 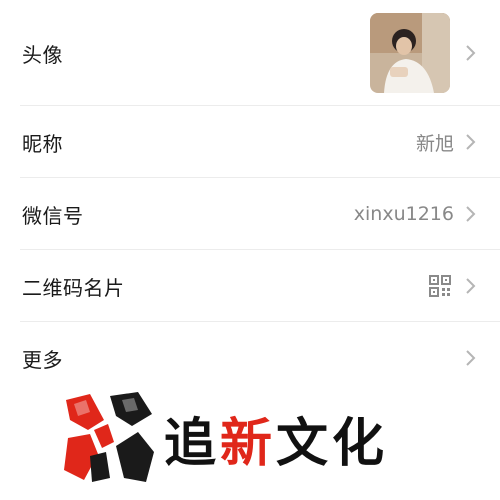 I want to click on brand-name-post: 文化, so click(x=332, y=443).